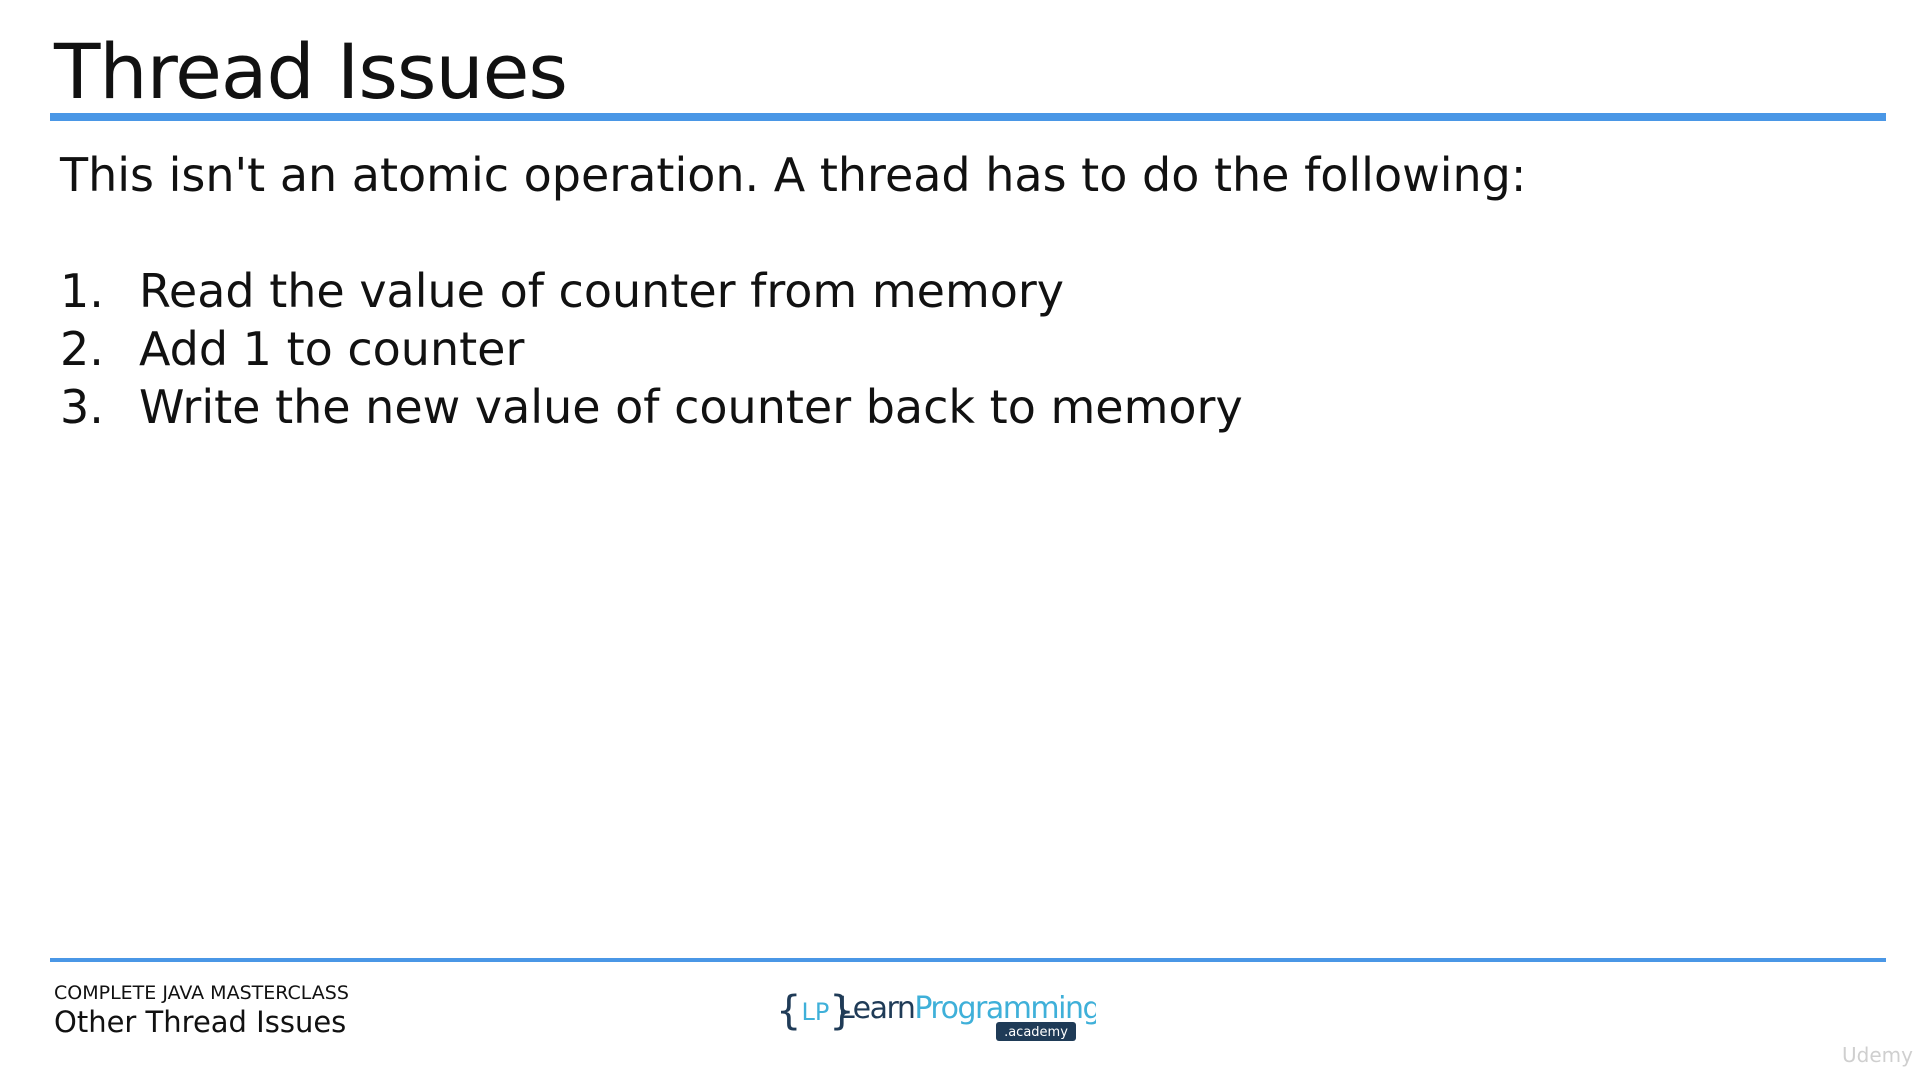 The height and width of the screenshot is (1079, 1919). Describe the element at coordinates (815, 1012) in the screenshot. I see `logo-lp: LP` at that location.